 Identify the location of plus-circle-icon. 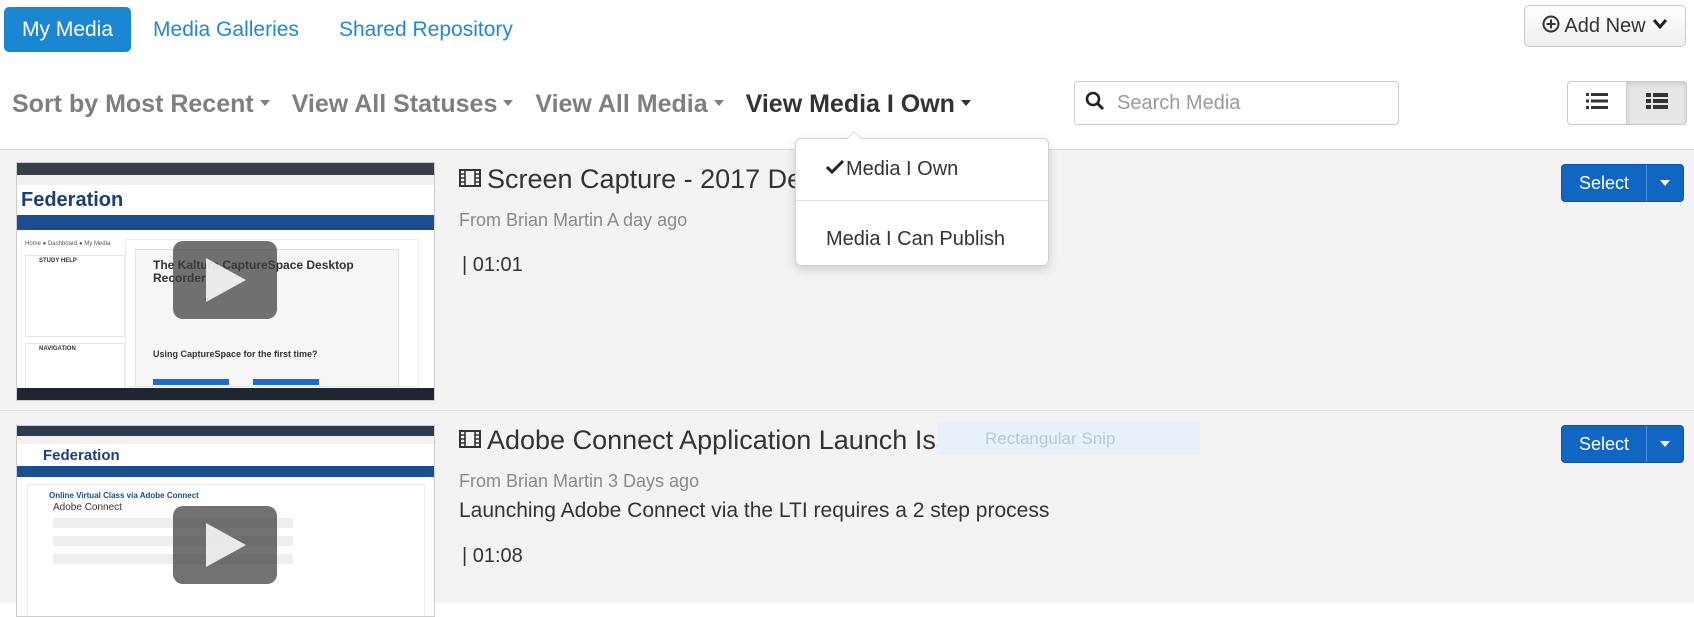
(1551, 26).